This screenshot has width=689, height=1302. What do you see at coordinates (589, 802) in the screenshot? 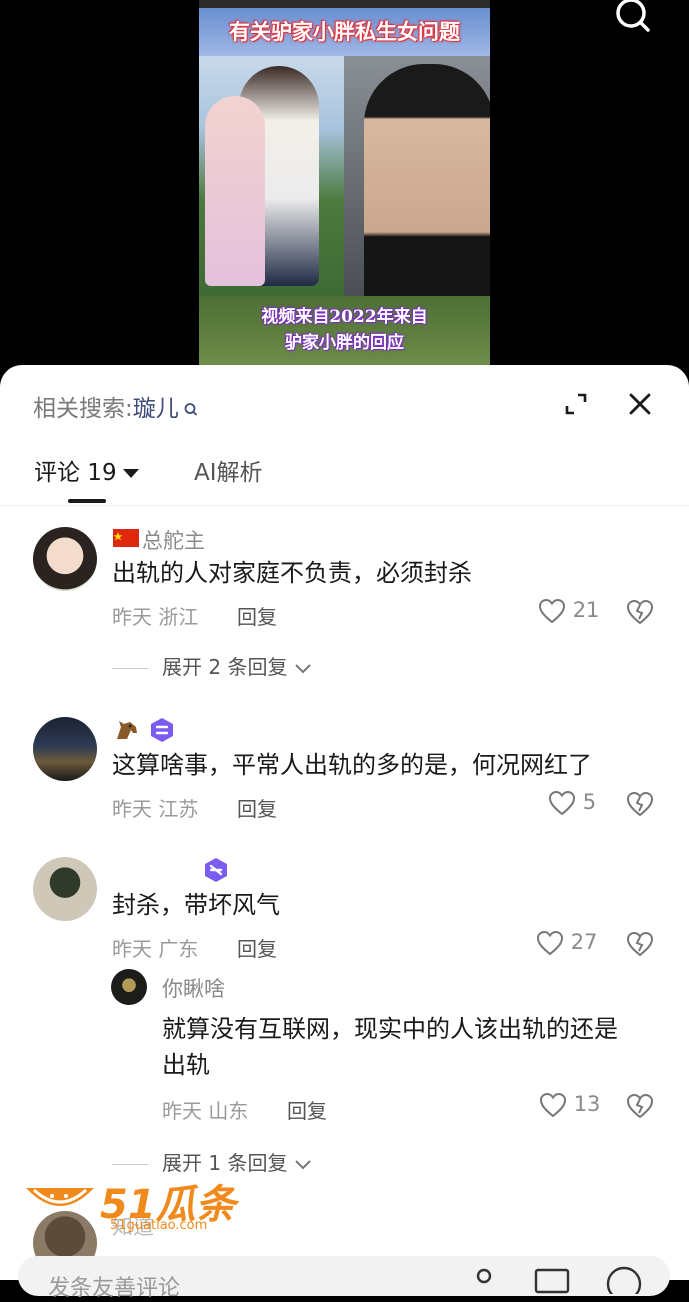
I see `like-count: 5` at bounding box center [589, 802].